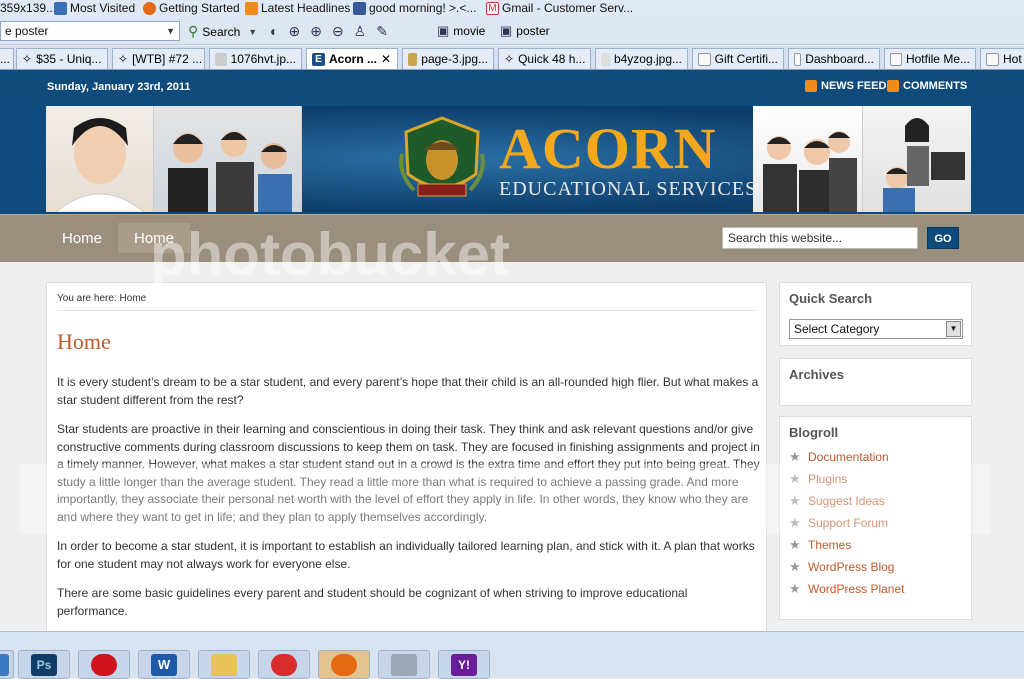 The height and width of the screenshot is (679, 1024). What do you see at coordinates (608, 148) in the screenshot?
I see `logo-title: ACORN` at bounding box center [608, 148].